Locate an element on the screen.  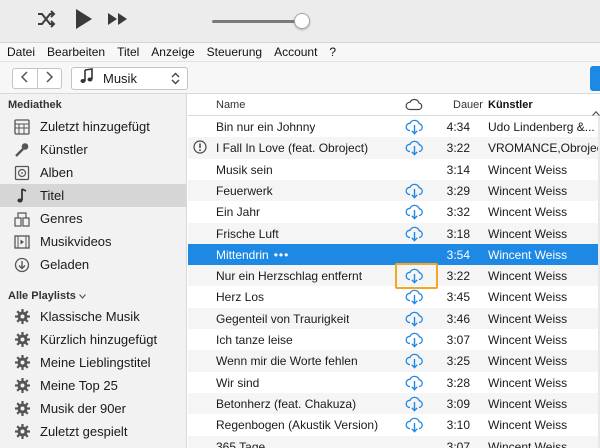
recently-added-icon is located at coordinates (22, 127).